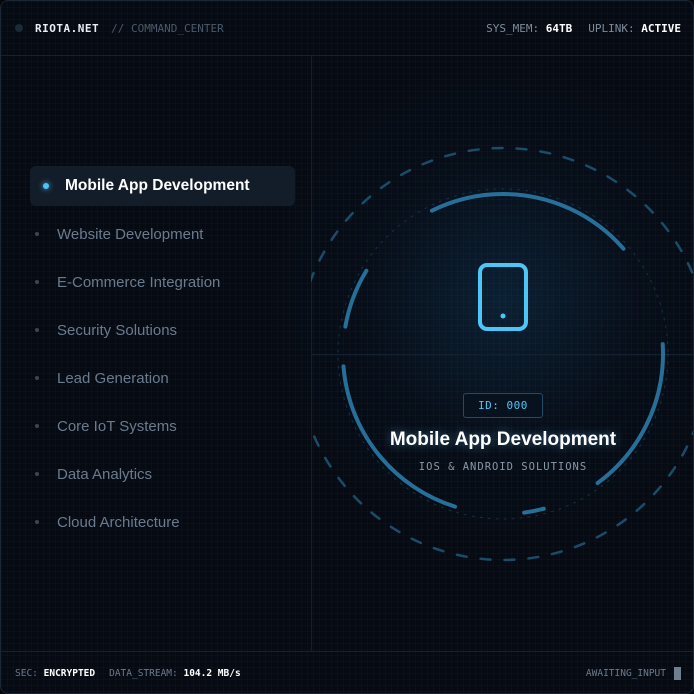  Describe the element at coordinates (162, 474) in the screenshot. I see `menu-item-data-analytics: Data Analytics` at that location.